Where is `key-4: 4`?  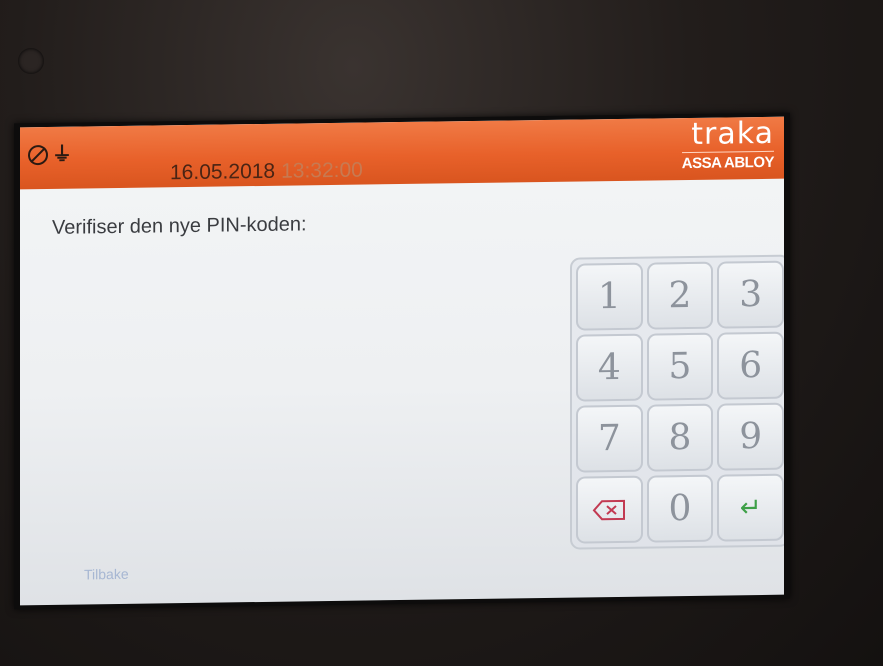
key-4: 4 is located at coordinates (609, 367).